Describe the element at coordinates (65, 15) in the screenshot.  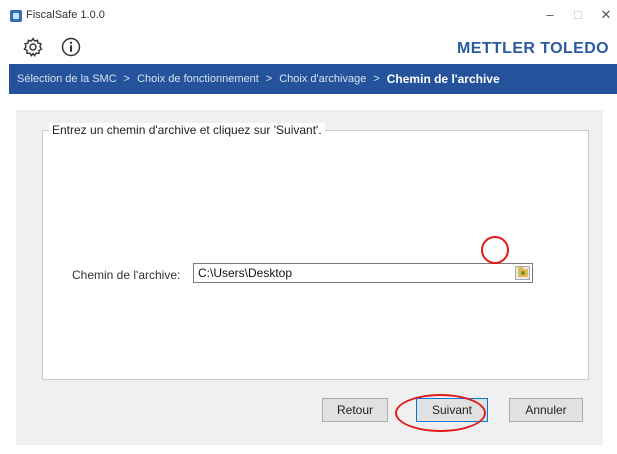
I see `window-title: FiscalSafe 1.0.0` at that location.